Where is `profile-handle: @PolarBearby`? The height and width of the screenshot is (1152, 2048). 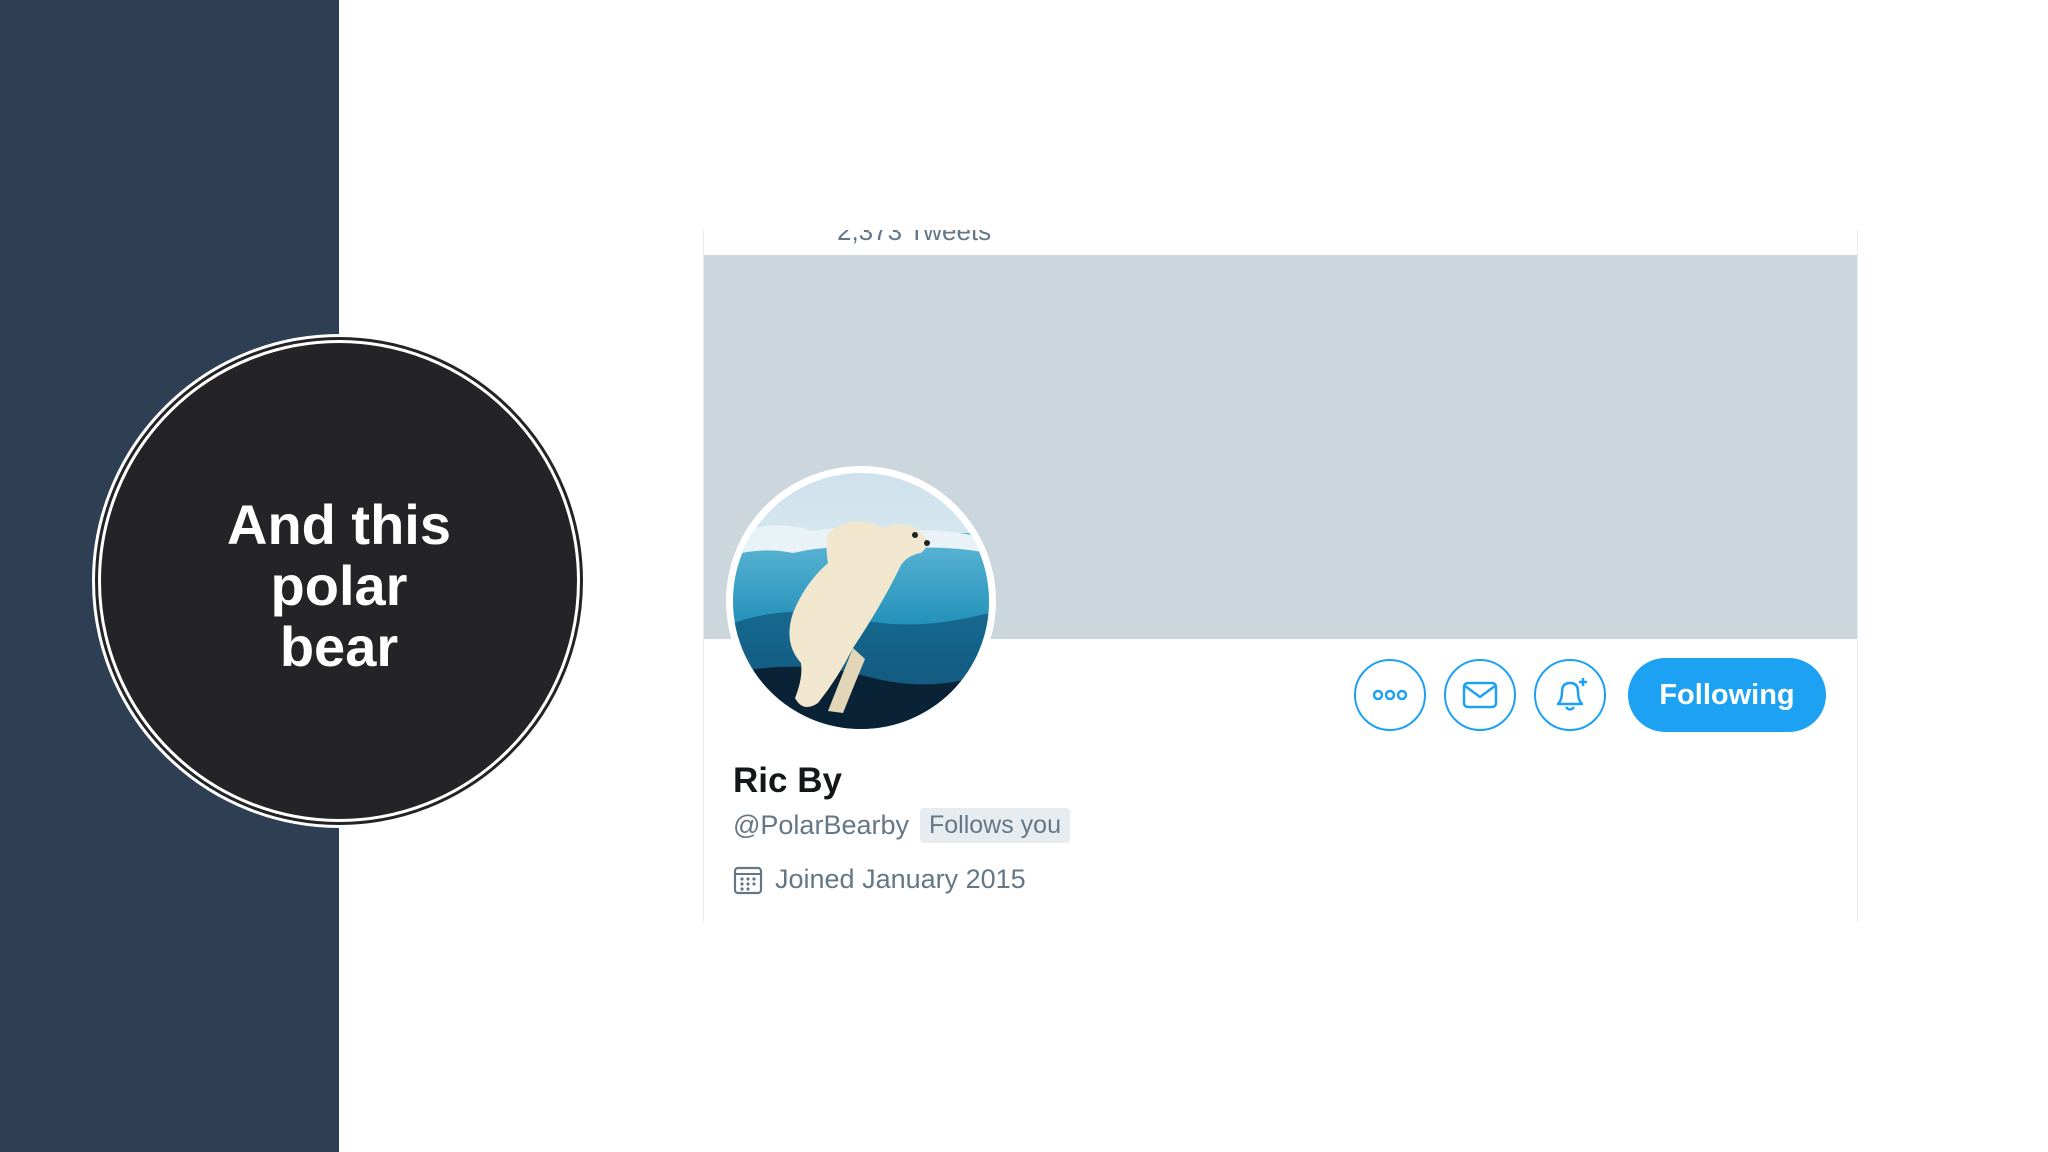 profile-handle: @PolarBearby is located at coordinates (821, 825).